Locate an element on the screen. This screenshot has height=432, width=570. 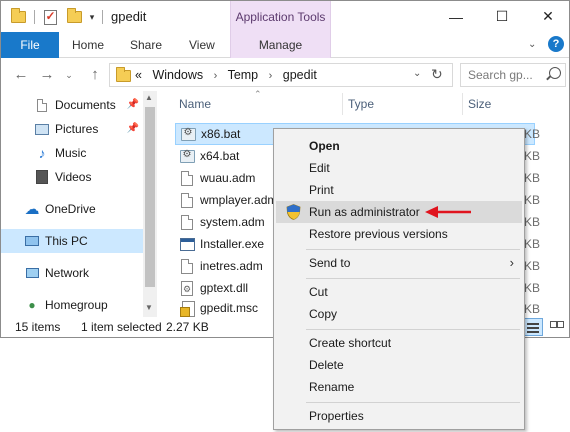
sidebar-item-label: Network is located at coordinates (67, 273).